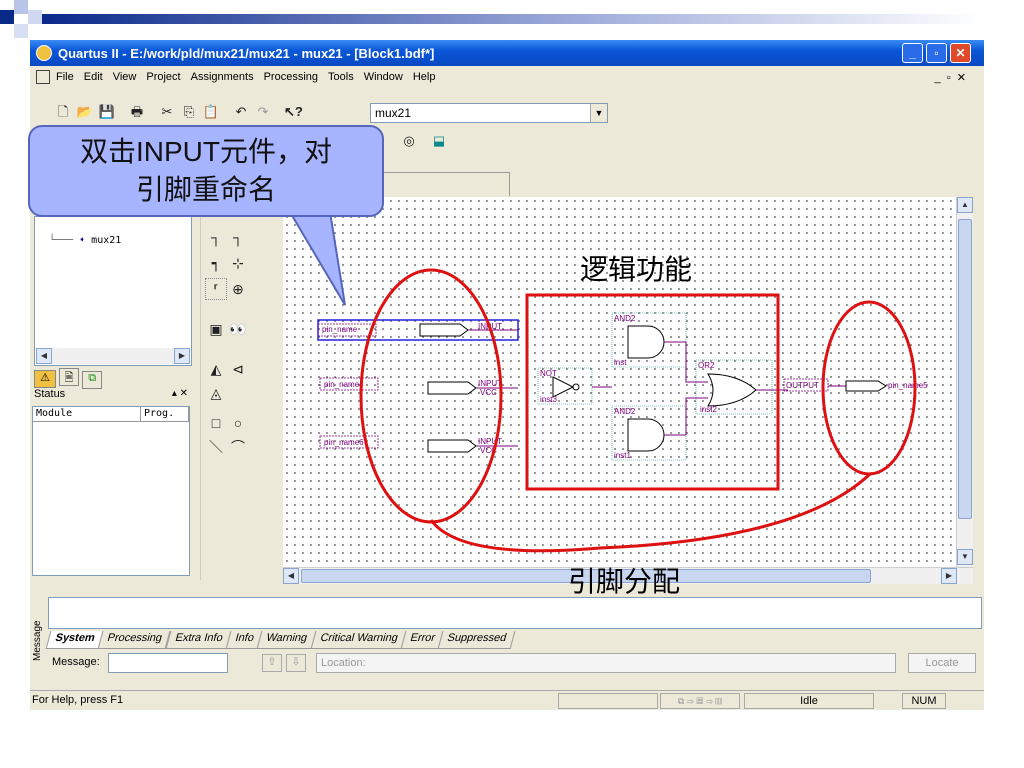 The height and width of the screenshot is (768, 1024). Describe the element at coordinates (205, 151) in the screenshot. I see `callout-line-1: 双击INPUT元件，对` at that location.